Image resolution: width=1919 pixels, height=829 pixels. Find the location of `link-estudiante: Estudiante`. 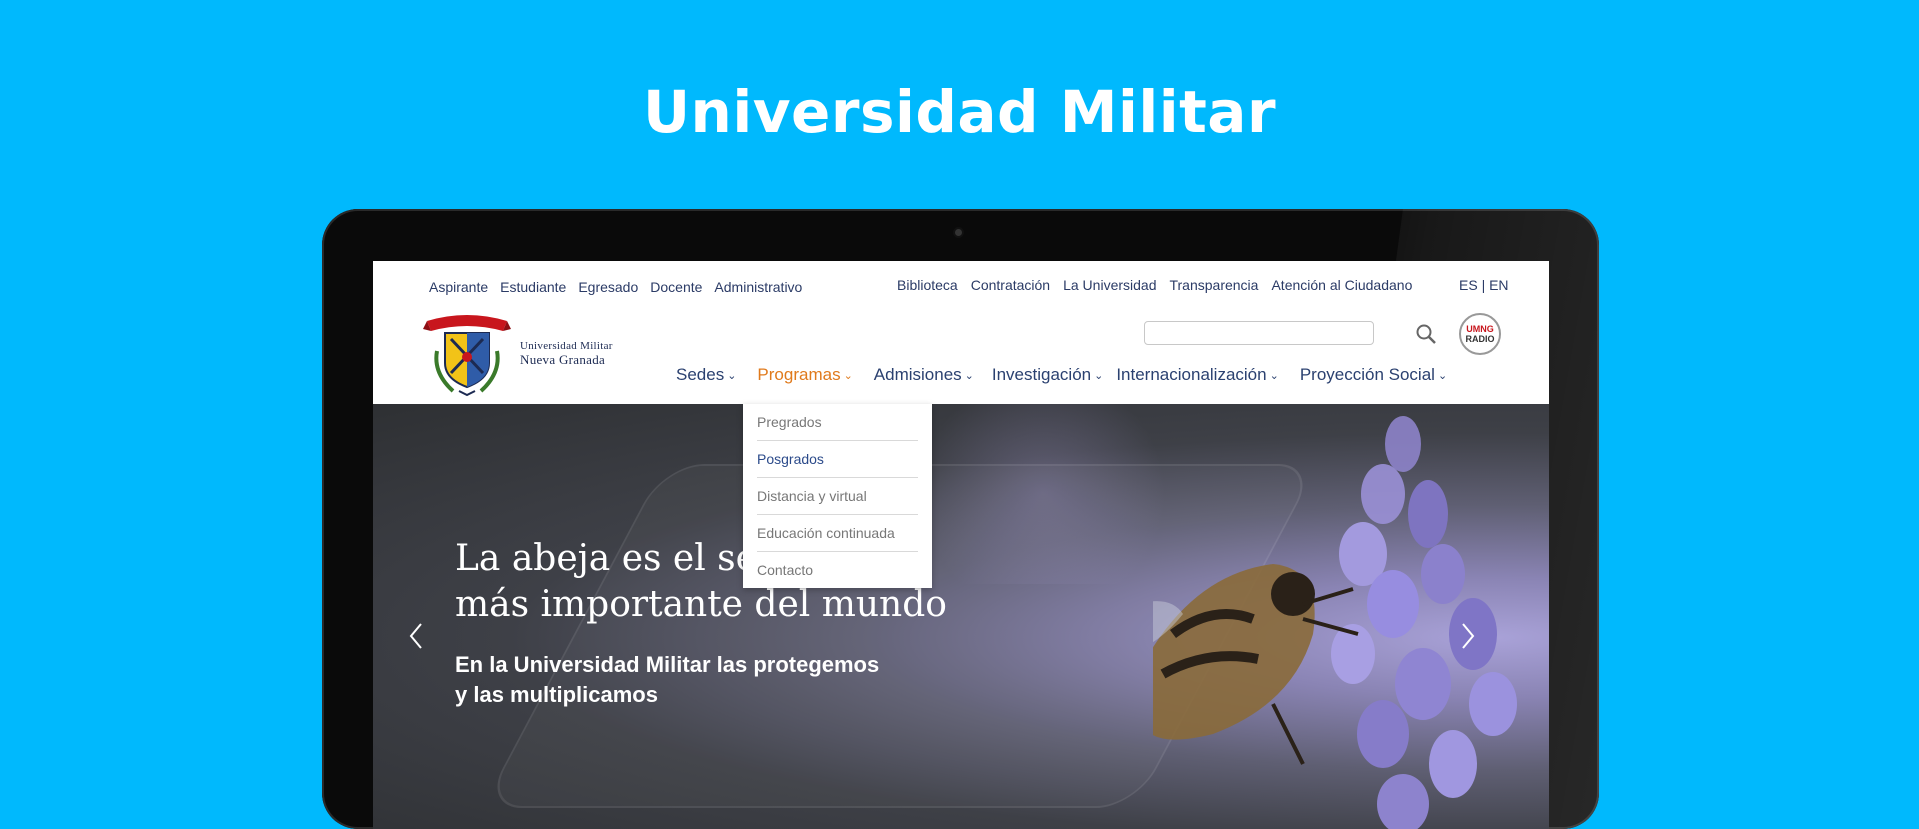

link-estudiante: Estudiante is located at coordinates (533, 287).